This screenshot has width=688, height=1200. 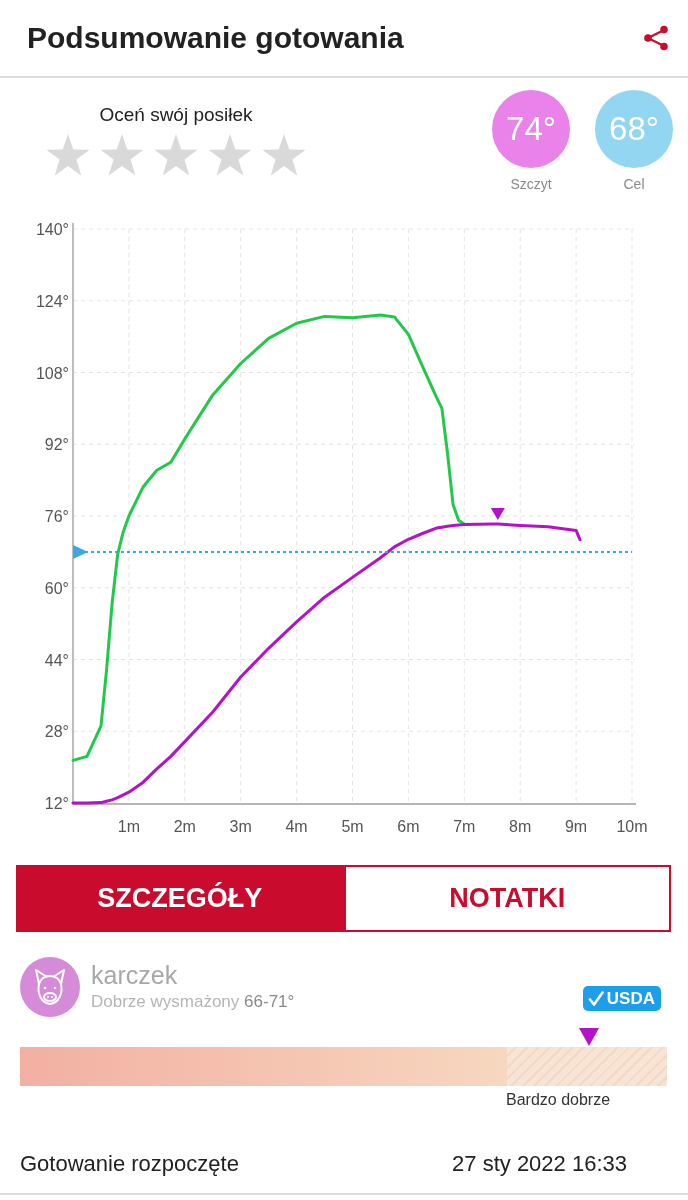 I want to click on cooking-start-date: 27 sty 2022 16:33, so click(x=539, y=1164).